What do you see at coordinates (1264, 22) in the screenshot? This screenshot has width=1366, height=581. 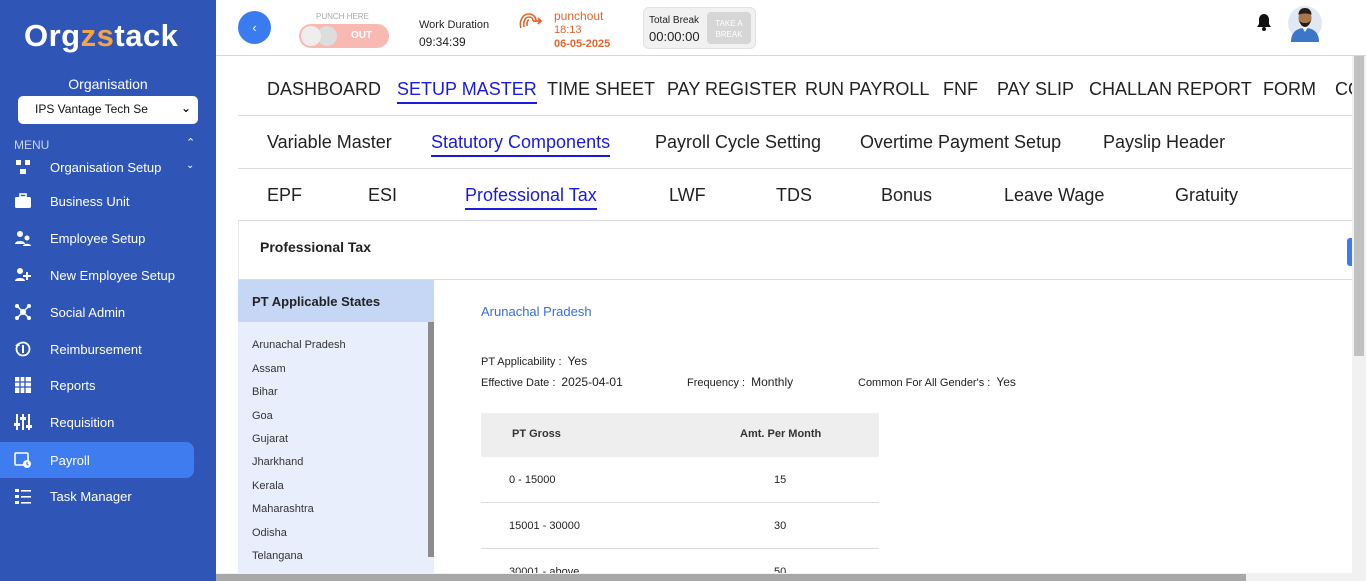 I see `bell-icon` at bounding box center [1264, 22].